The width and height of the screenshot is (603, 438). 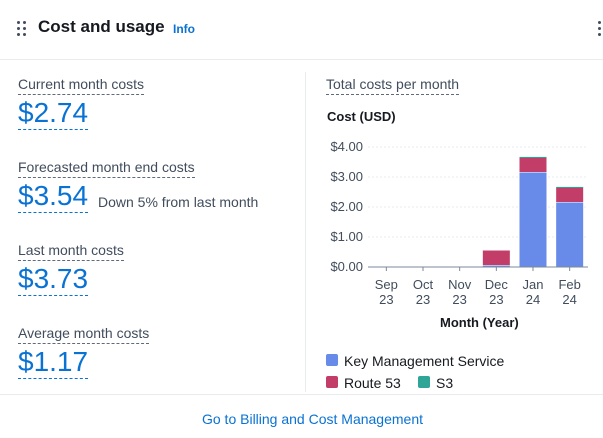 I want to click on last-month-costs-label: Last month costs, so click(x=71, y=251).